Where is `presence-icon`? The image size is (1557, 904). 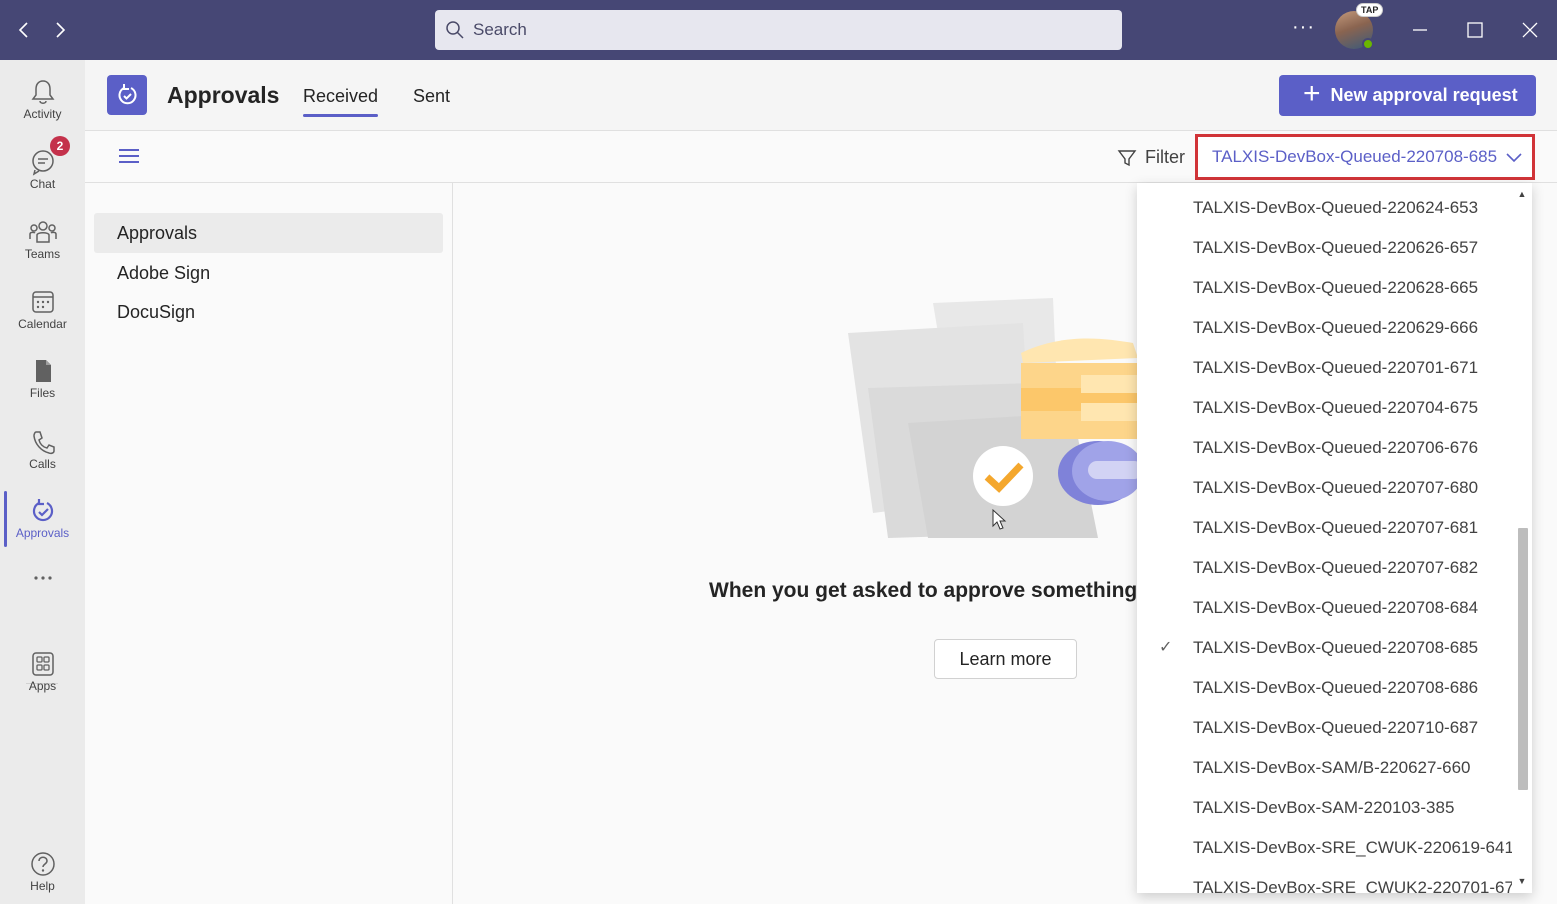
presence-icon is located at coordinates (1368, 44).